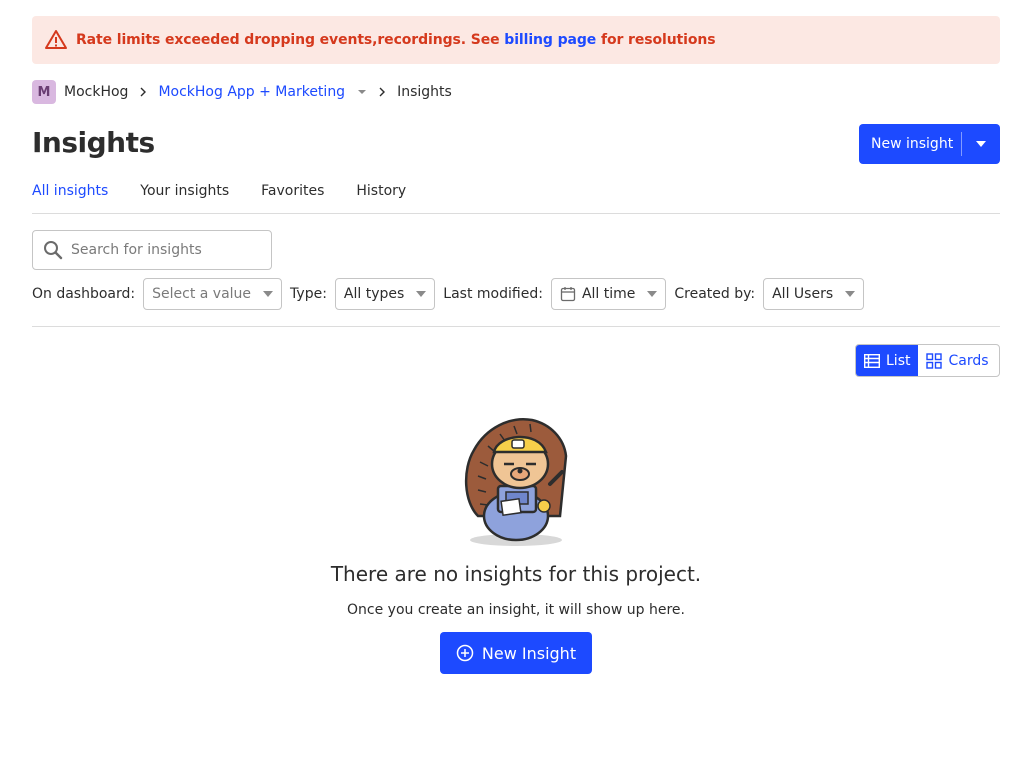 This screenshot has width=1032, height=768. Describe the element at coordinates (161, 250) in the screenshot. I see `search-input` at that location.